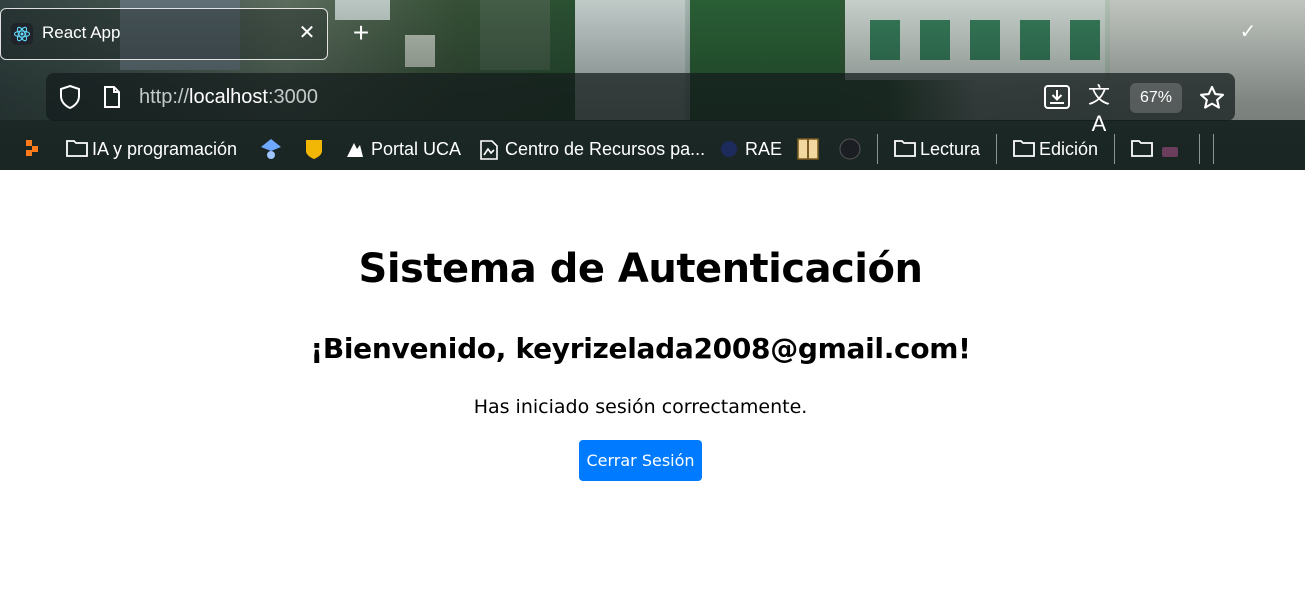 This screenshot has width=1305, height=608. What do you see at coordinates (70, 97) in the screenshot?
I see `shield-icon` at bounding box center [70, 97].